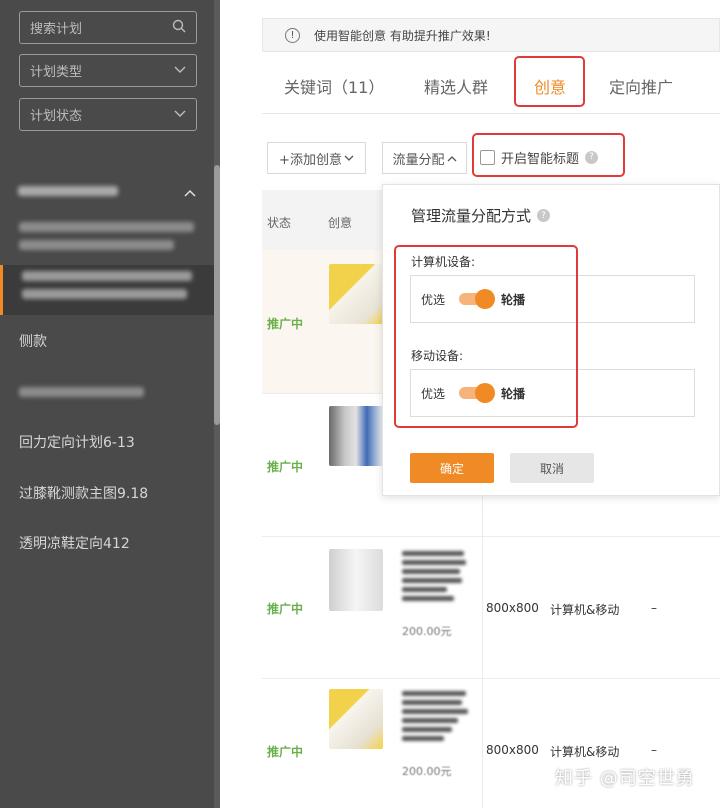 Image resolution: width=720 pixels, height=808 pixels. What do you see at coordinates (292, 35) in the screenshot?
I see `info-icon: !` at bounding box center [292, 35].